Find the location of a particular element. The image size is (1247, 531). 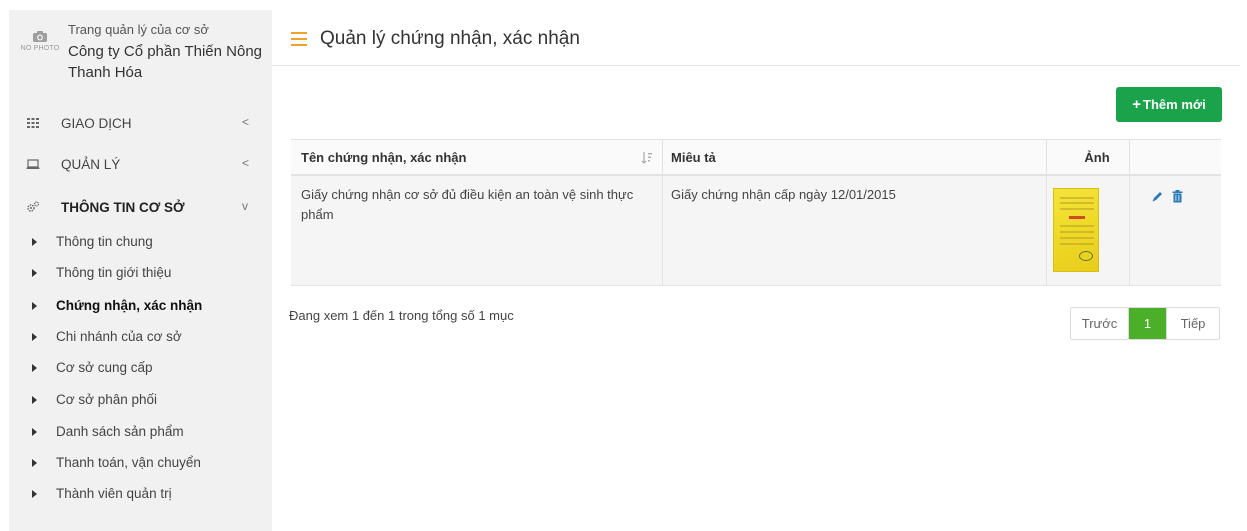

column-header-description: Miêu tả is located at coordinates (693, 157).